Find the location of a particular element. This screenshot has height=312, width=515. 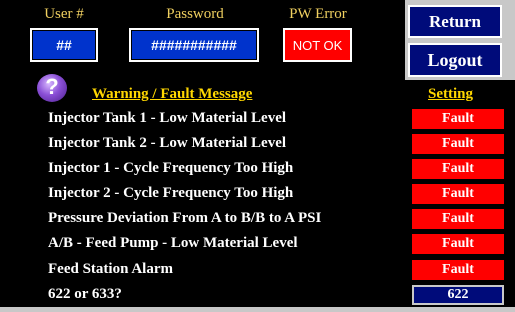

help-icon: ? is located at coordinates (52, 88).